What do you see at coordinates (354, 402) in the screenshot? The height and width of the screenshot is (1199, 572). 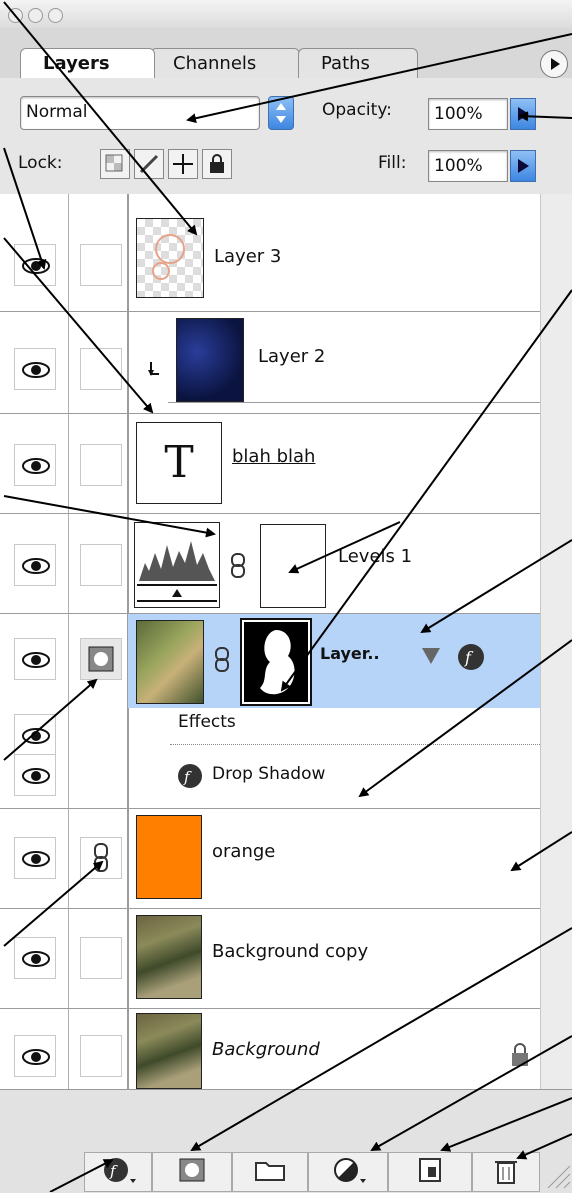 I see `clip-group-divider` at bounding box center [354, 402].